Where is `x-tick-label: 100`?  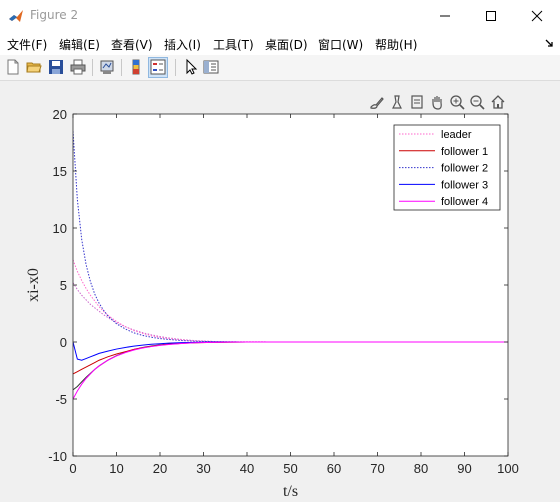
x-tick-label: 100 is located at coordinates (508, 468).